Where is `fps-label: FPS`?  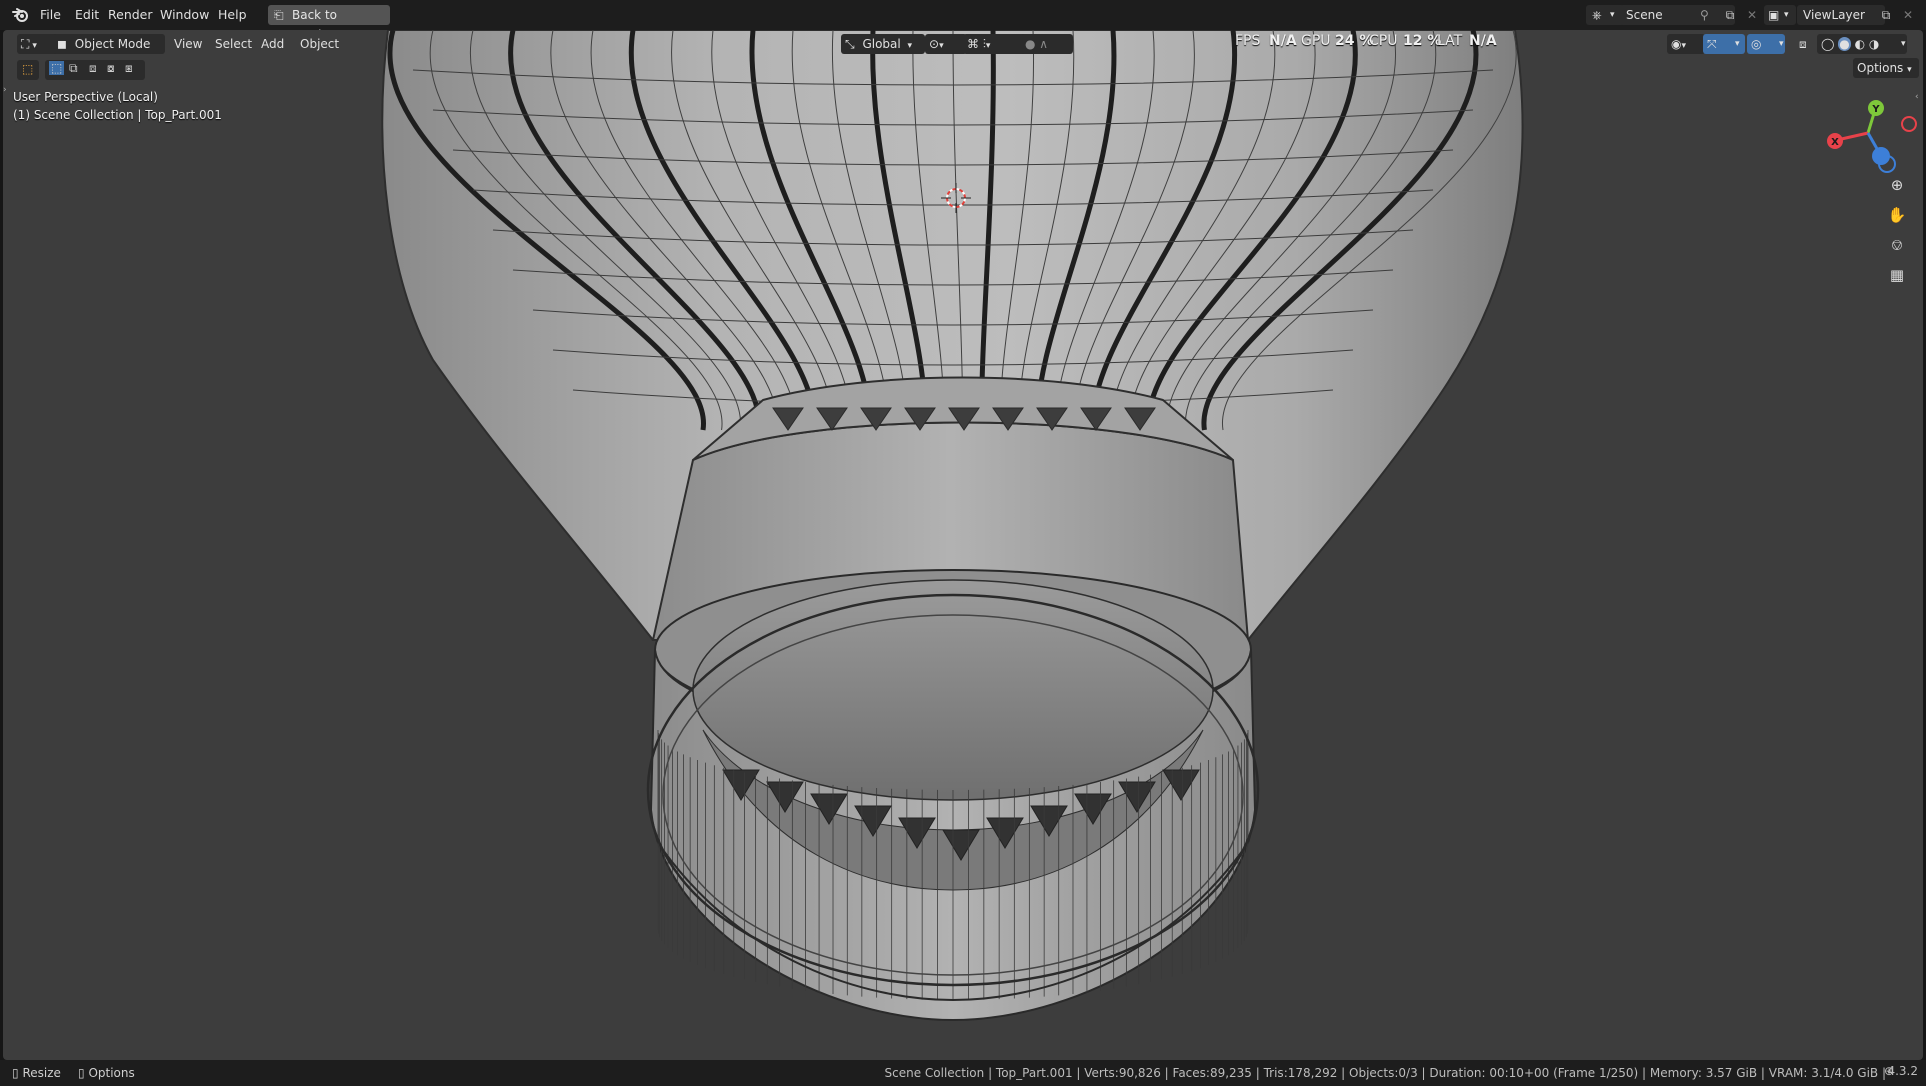
fps-label: FPS is located at coordinates (1248, 41).